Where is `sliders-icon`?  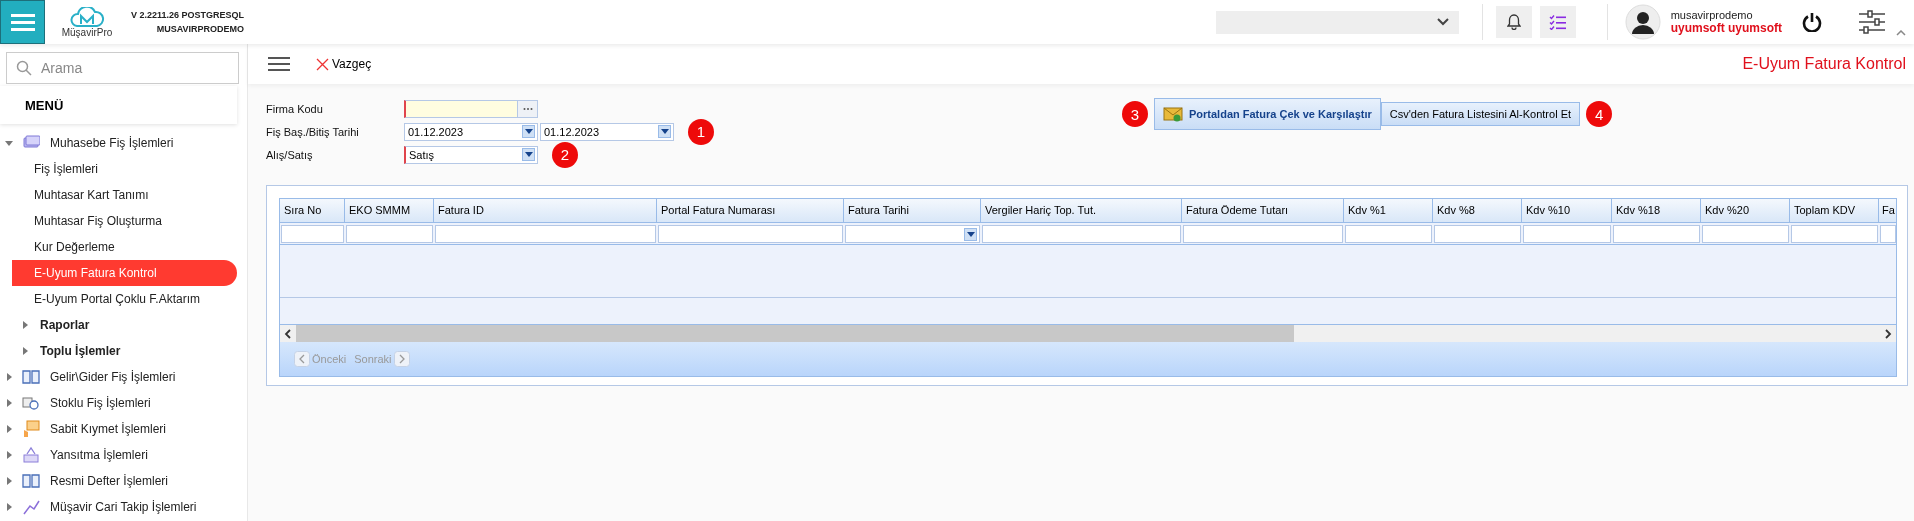 sliders-icon is located at coordinates (1872, 22).